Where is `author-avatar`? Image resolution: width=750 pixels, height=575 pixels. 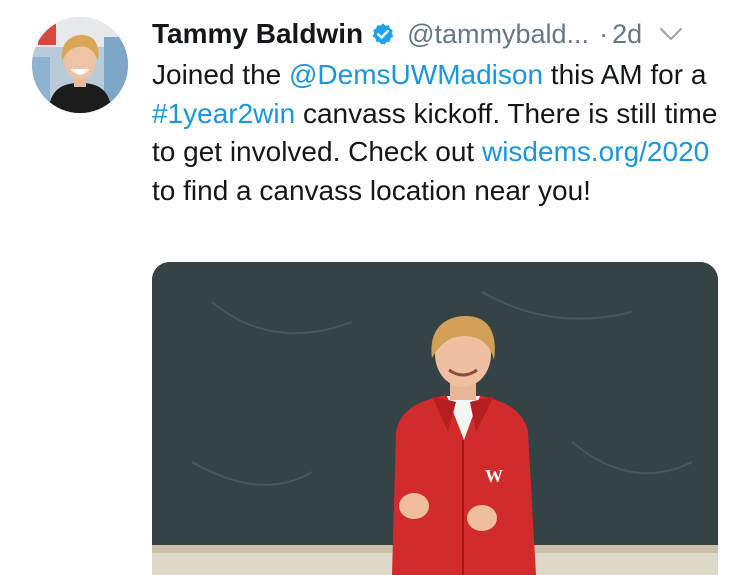 author-avatar is located at coordinates (80, 65).